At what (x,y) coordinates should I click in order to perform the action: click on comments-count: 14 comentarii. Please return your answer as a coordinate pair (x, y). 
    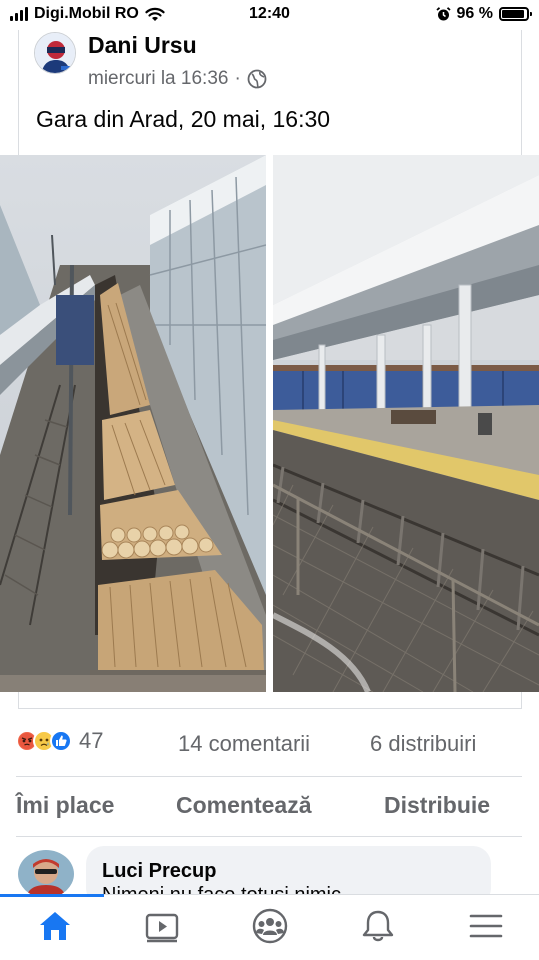
    Looking at the image, I should click on (244, 744).